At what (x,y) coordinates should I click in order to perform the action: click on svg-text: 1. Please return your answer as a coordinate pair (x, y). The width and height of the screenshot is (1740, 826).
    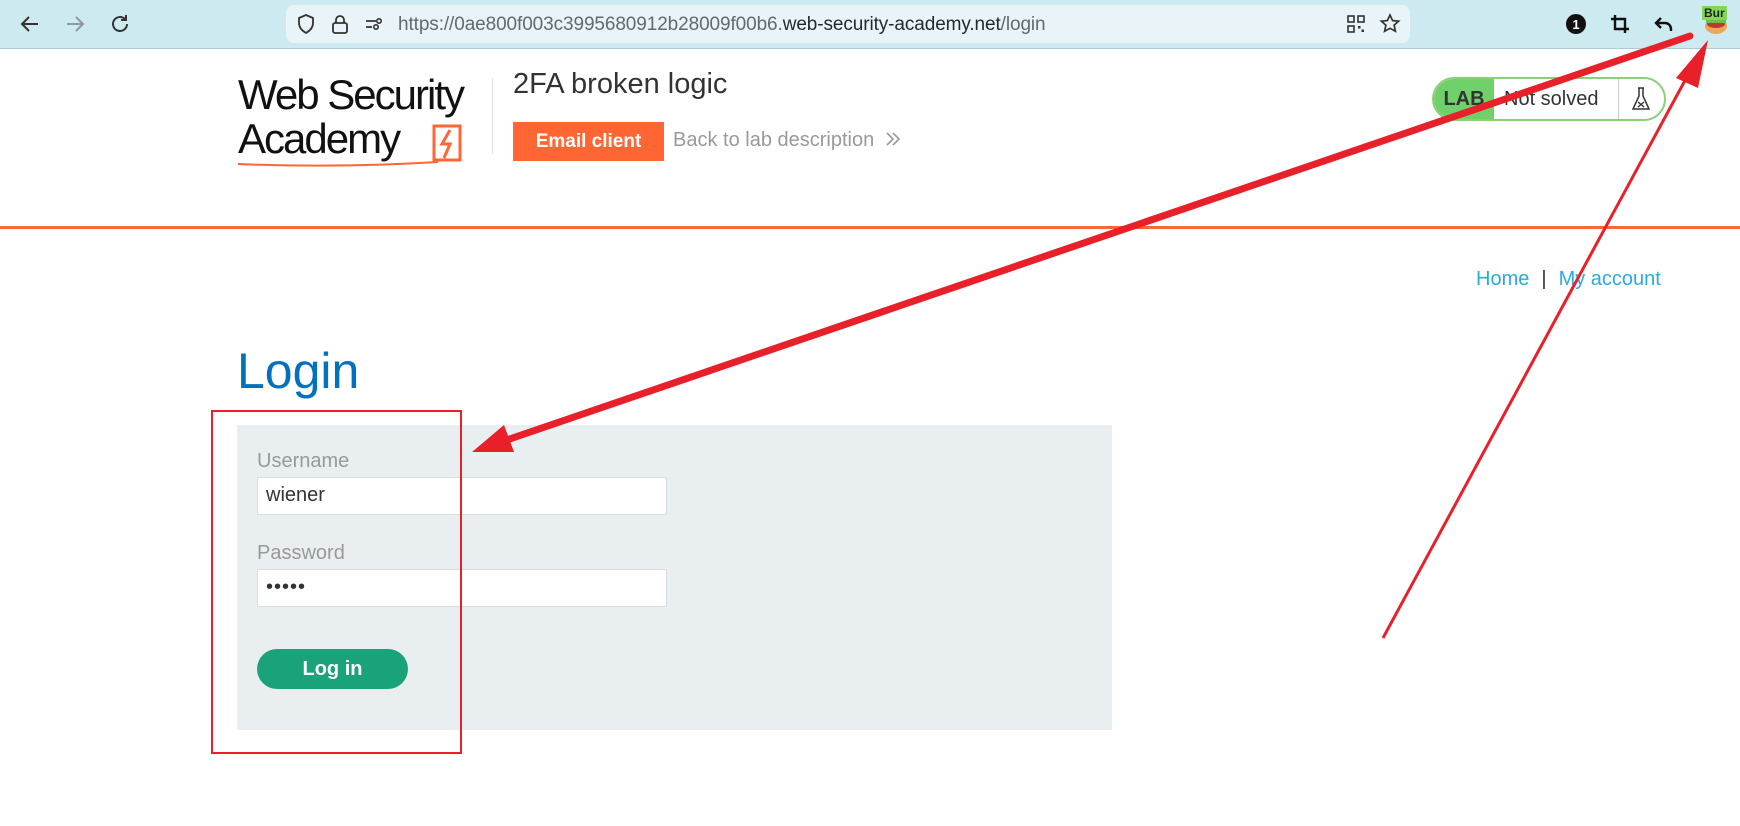
    Looking at the image, I should click on (1575, 24).